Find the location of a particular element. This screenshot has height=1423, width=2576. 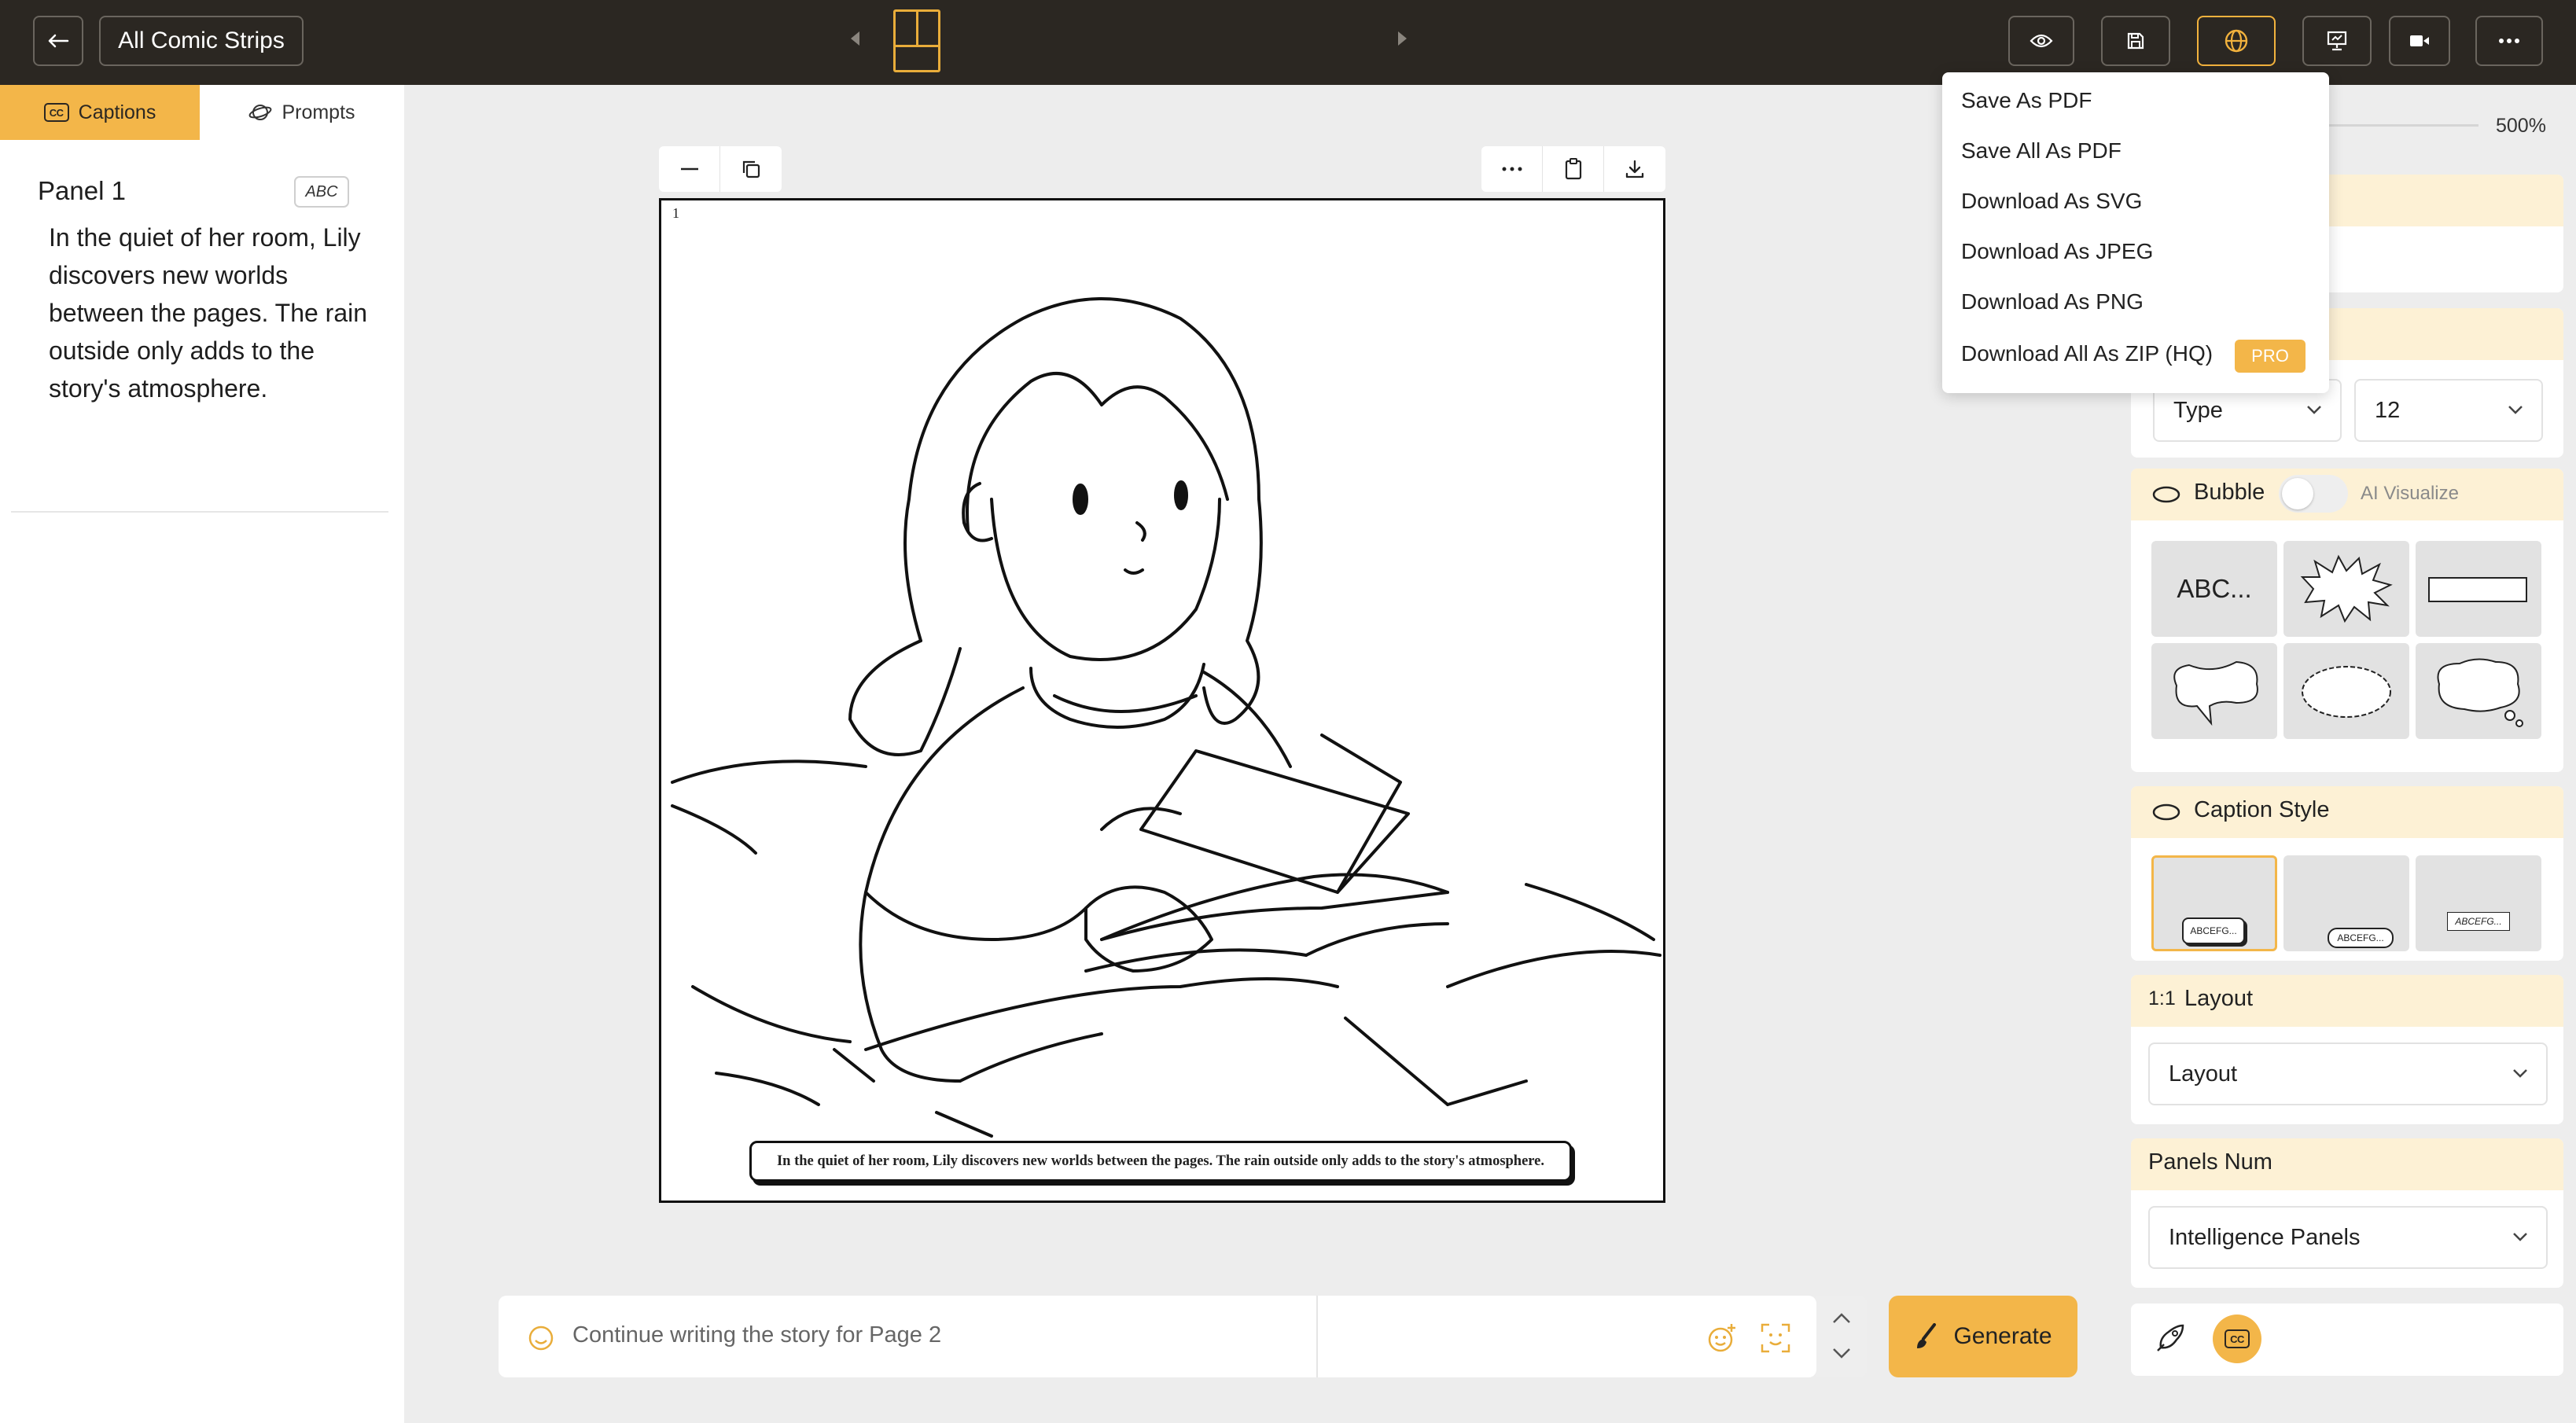

scalloped-bubble-icon is located at coordinates (2346, 692).